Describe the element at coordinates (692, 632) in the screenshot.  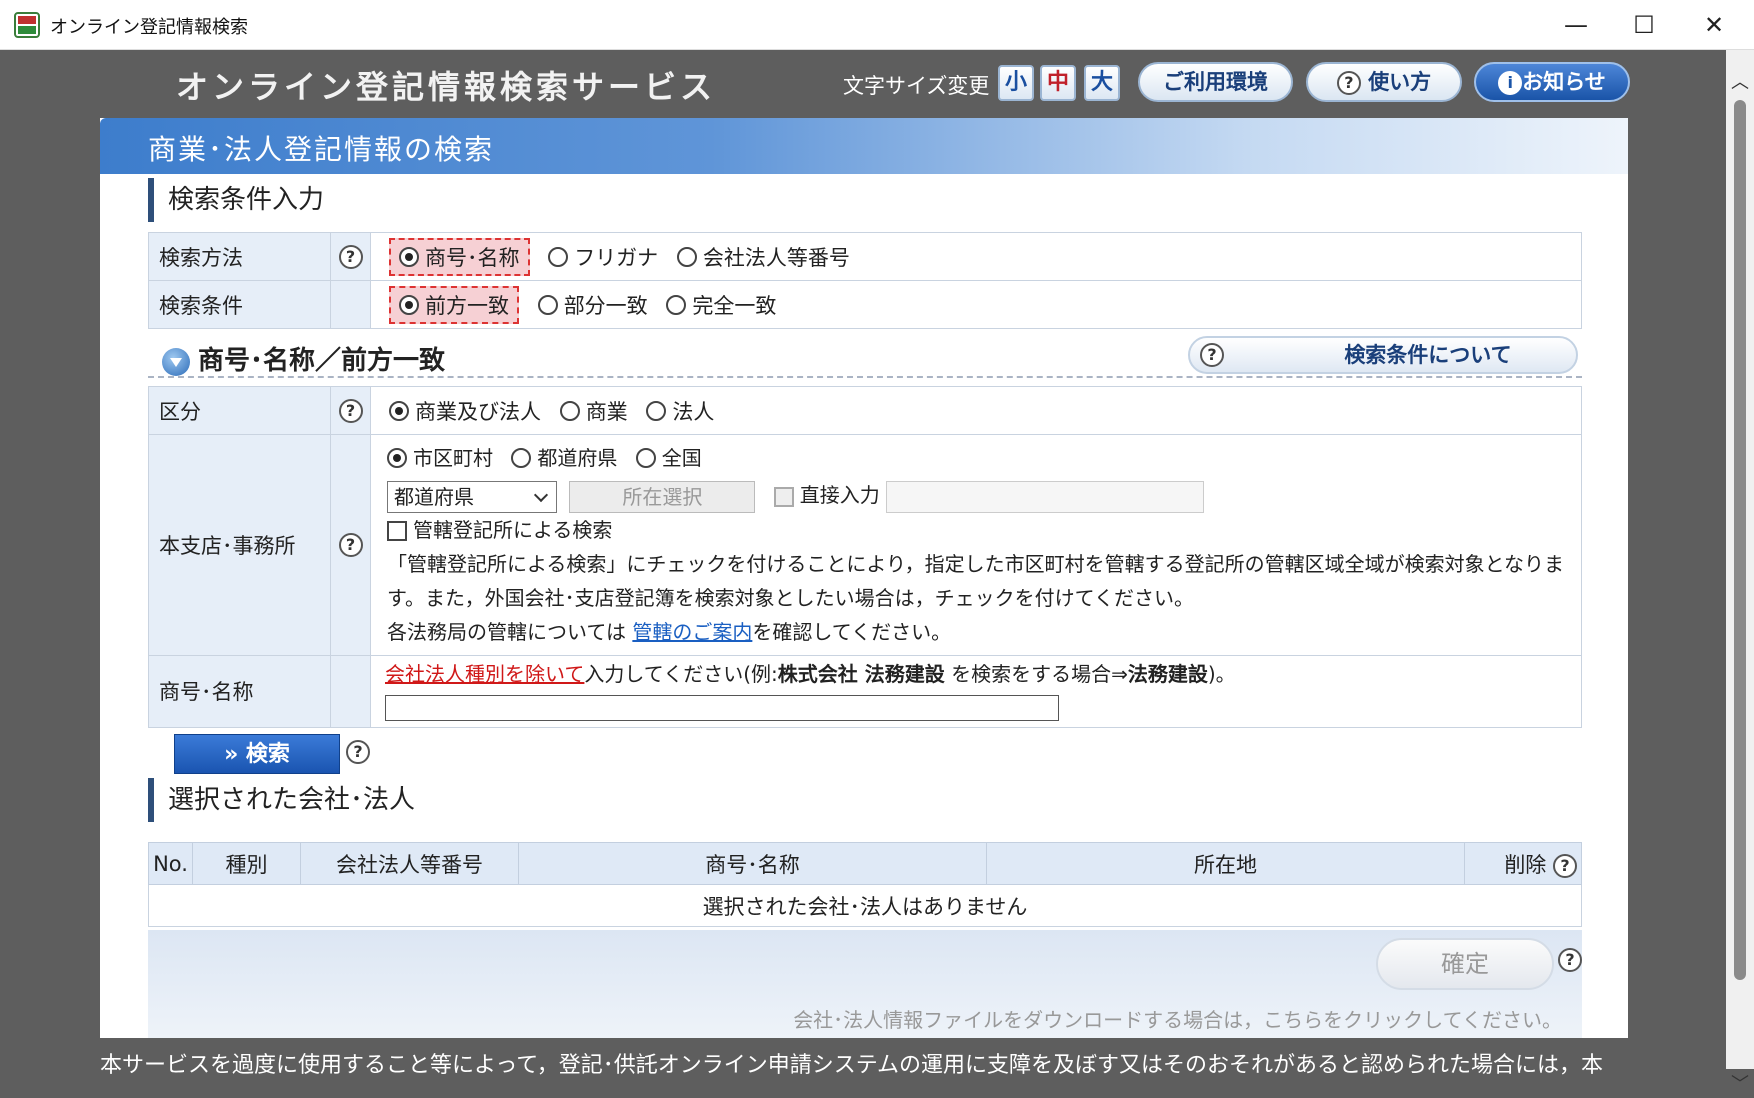
I see `jurisdiction-guide-link: 管轄のご案内` at that location.